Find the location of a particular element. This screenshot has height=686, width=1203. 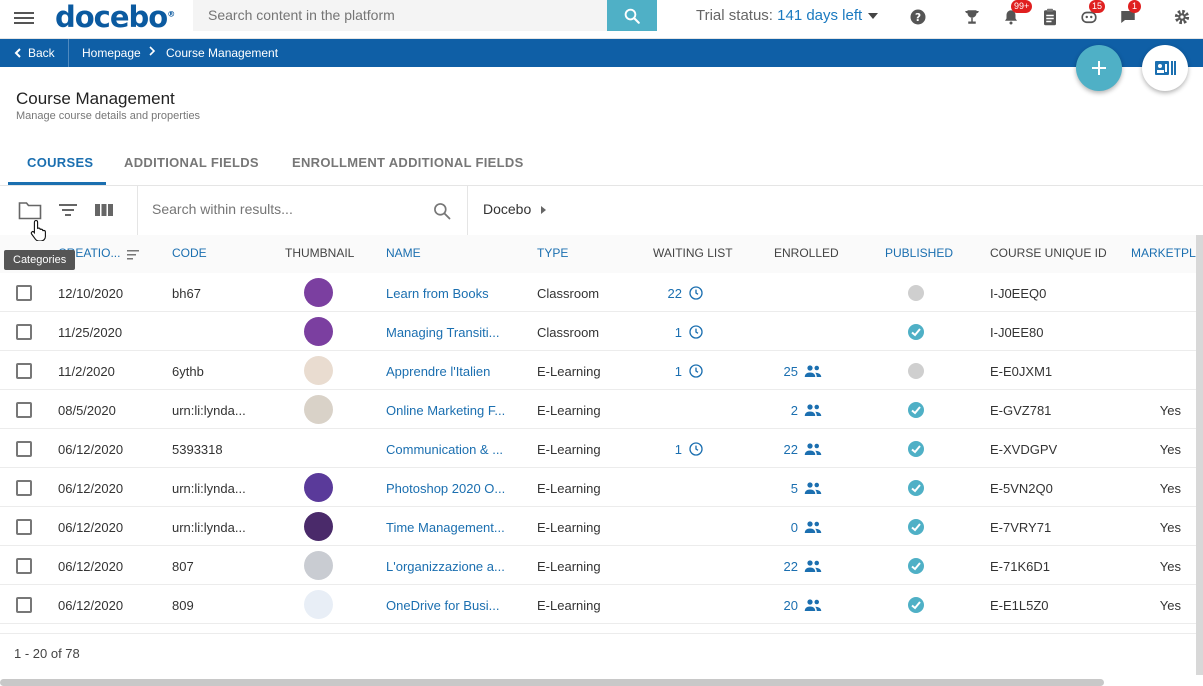

clipboard-icon is located at coordinates (1050, 17).